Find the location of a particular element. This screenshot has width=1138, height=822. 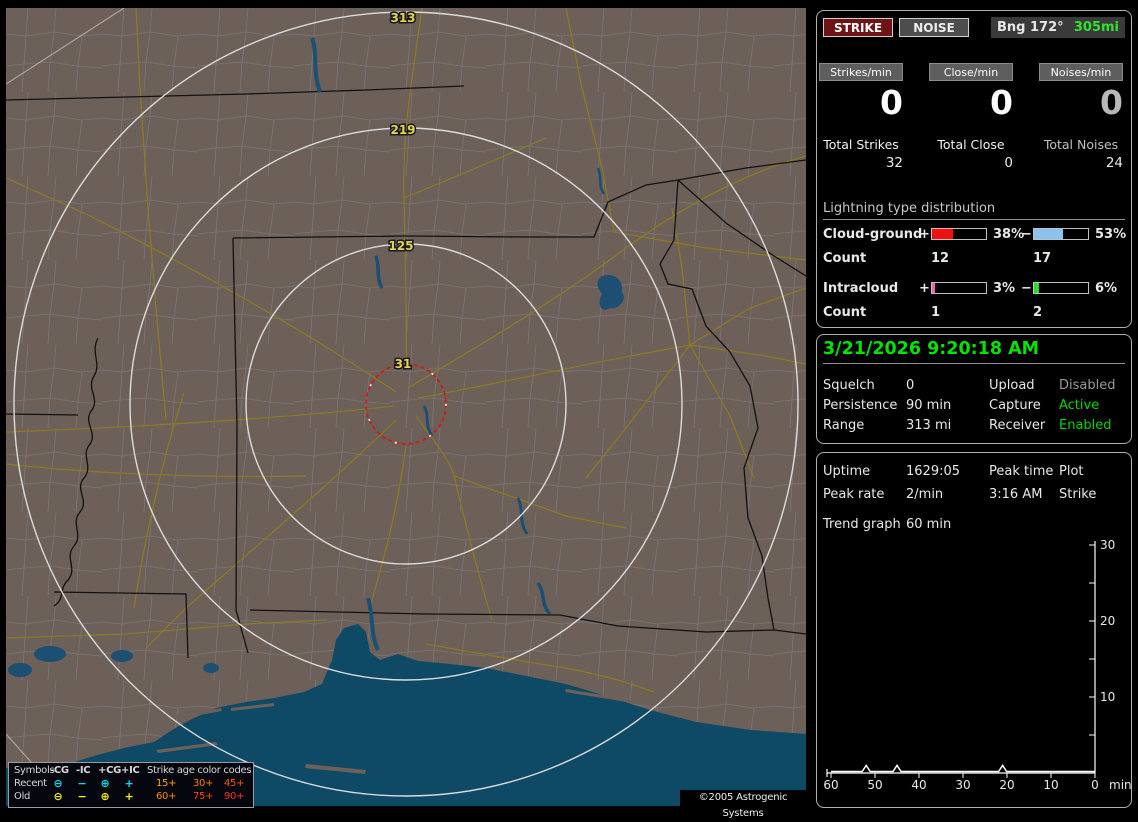

capture-status: Active is located at coordinates (1079, 405).